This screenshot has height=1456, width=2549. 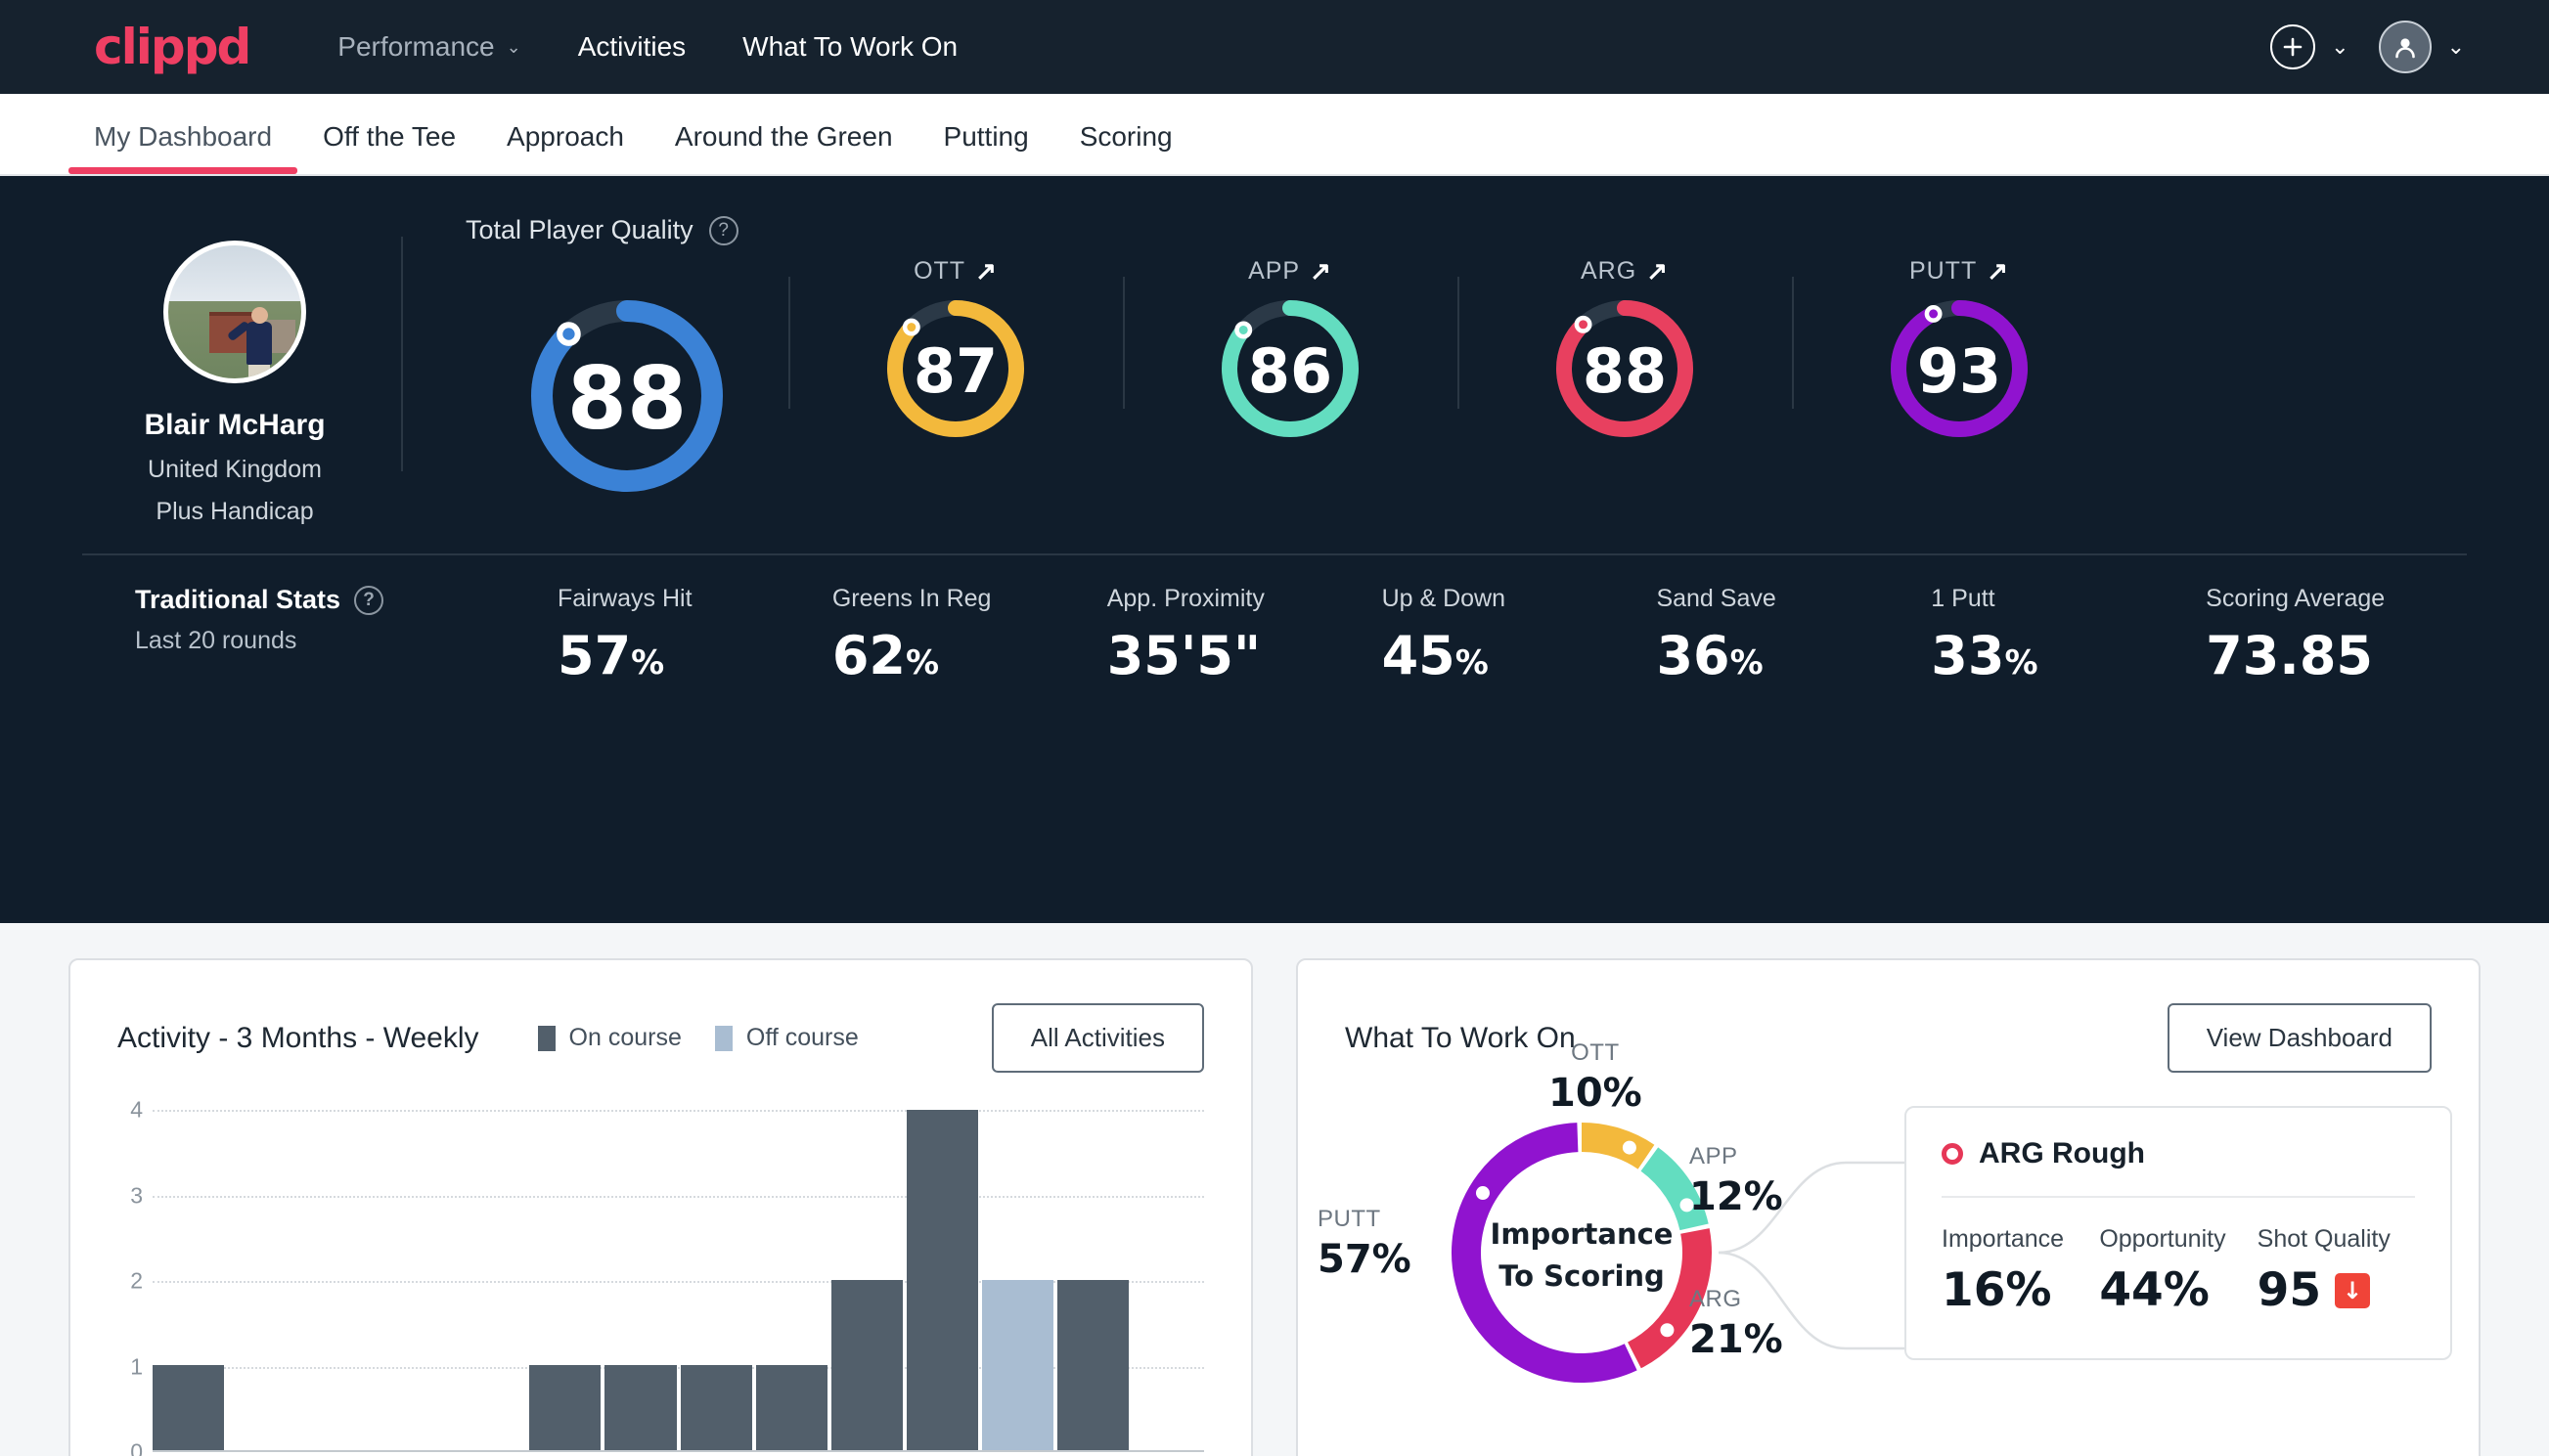 I want to click on user-avatar-icon, so click(x=2405, y=47).